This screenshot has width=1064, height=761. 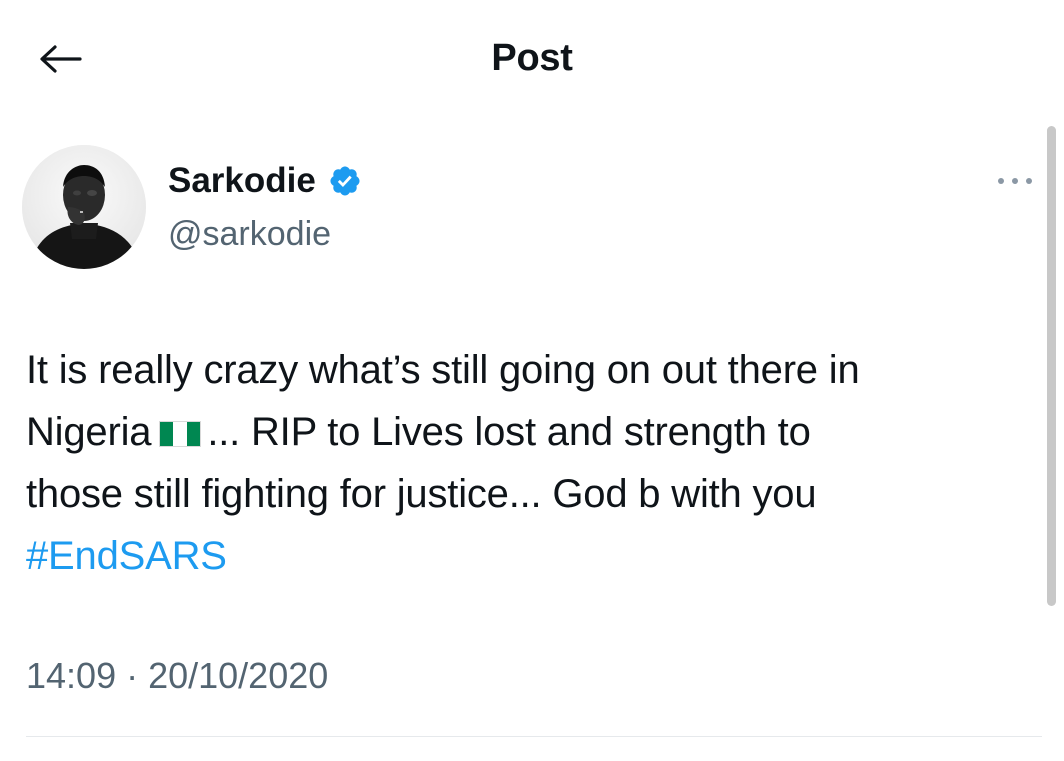 What do you see at coordinates (1051, 366) in the screenshot?
I see `scrollbar` at bounding box center [1051, 366].